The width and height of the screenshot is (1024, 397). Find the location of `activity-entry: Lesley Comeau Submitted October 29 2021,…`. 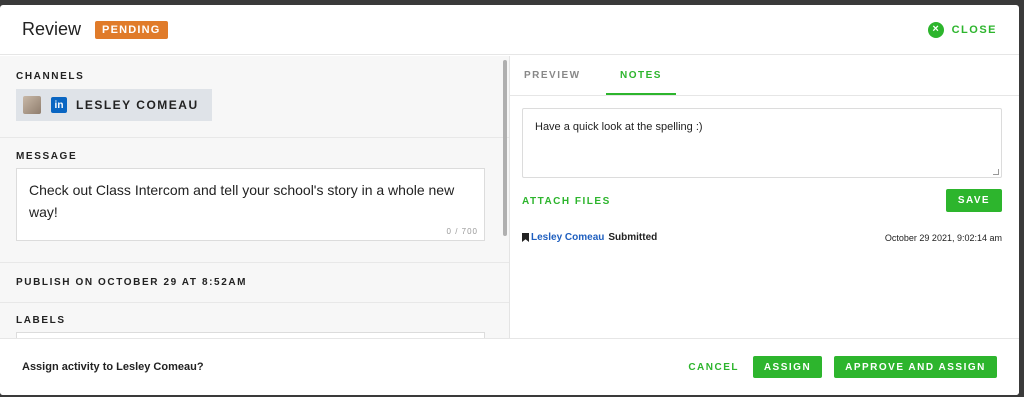

activity-entry: Lesley Comeau Submitted October 29 2021,… is located at coordinates (762, 237).